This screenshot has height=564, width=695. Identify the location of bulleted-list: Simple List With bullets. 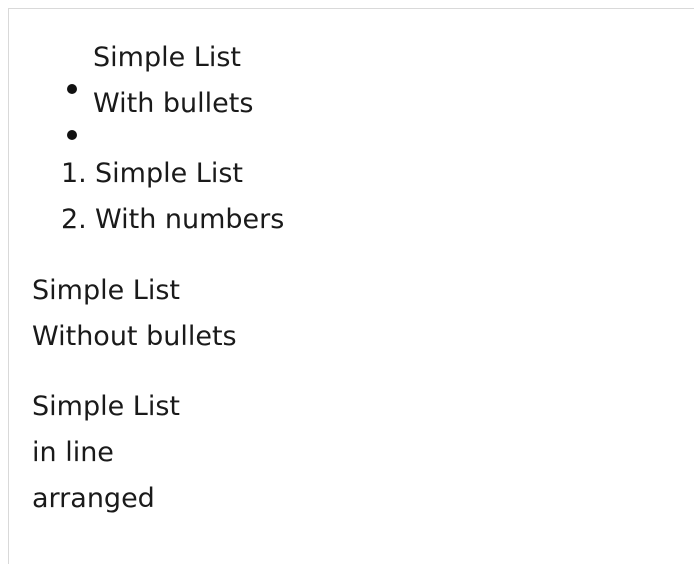
(156, 87).